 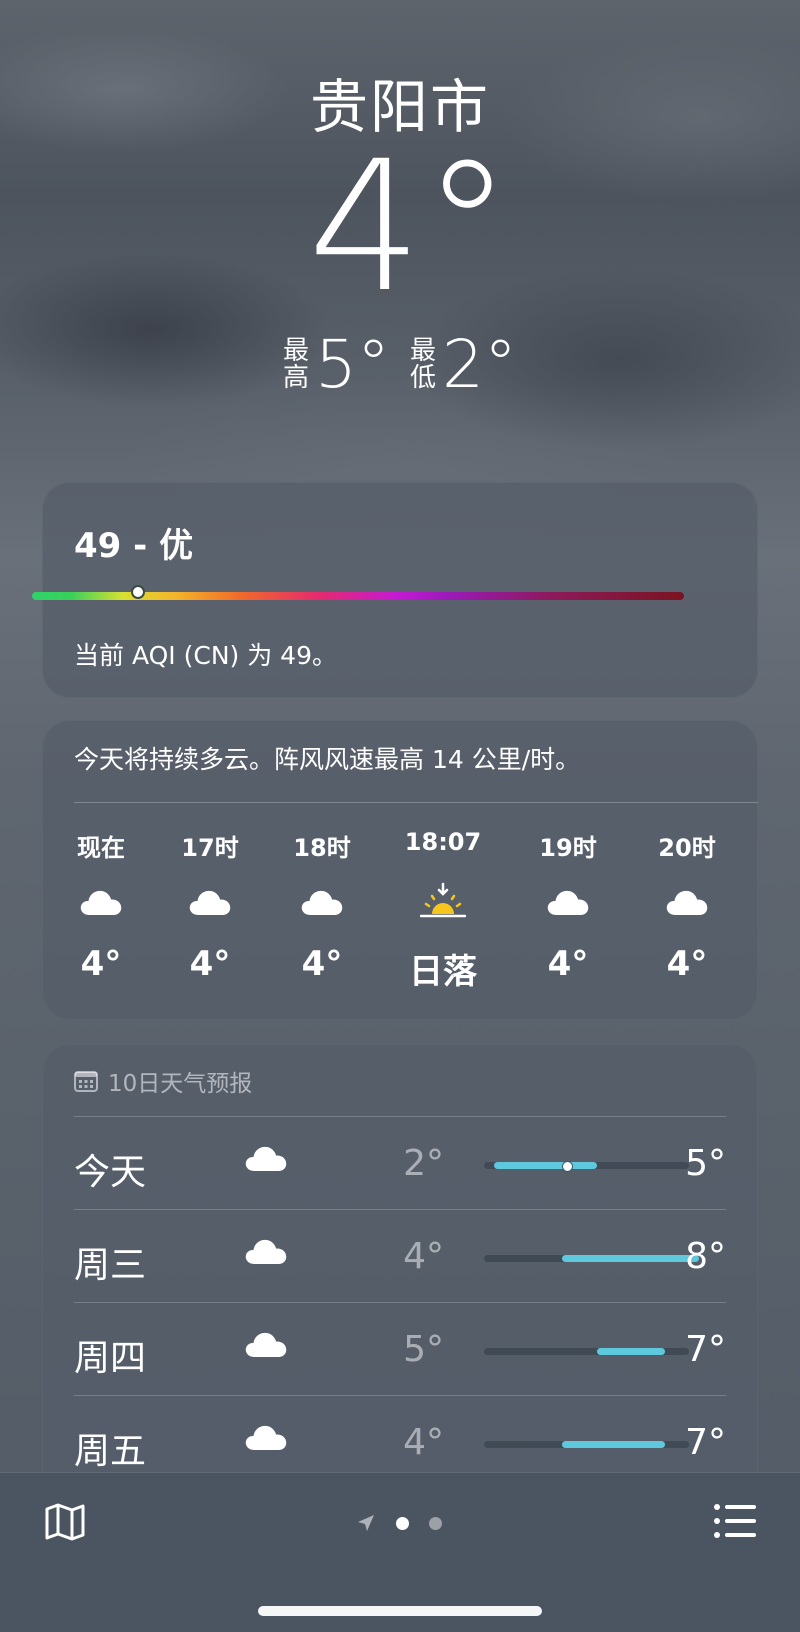 I want to click on aqi-marker, so click(x=137, y=592).